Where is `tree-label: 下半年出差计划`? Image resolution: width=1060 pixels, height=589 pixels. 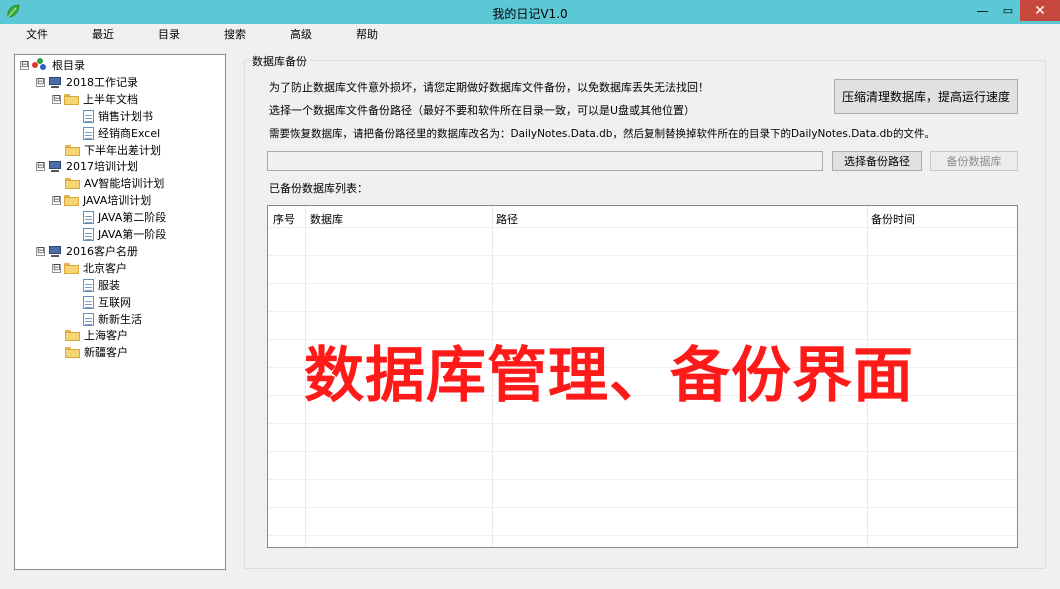 tree-label: 下半年出差计划 is located at coordinates (122, 150).